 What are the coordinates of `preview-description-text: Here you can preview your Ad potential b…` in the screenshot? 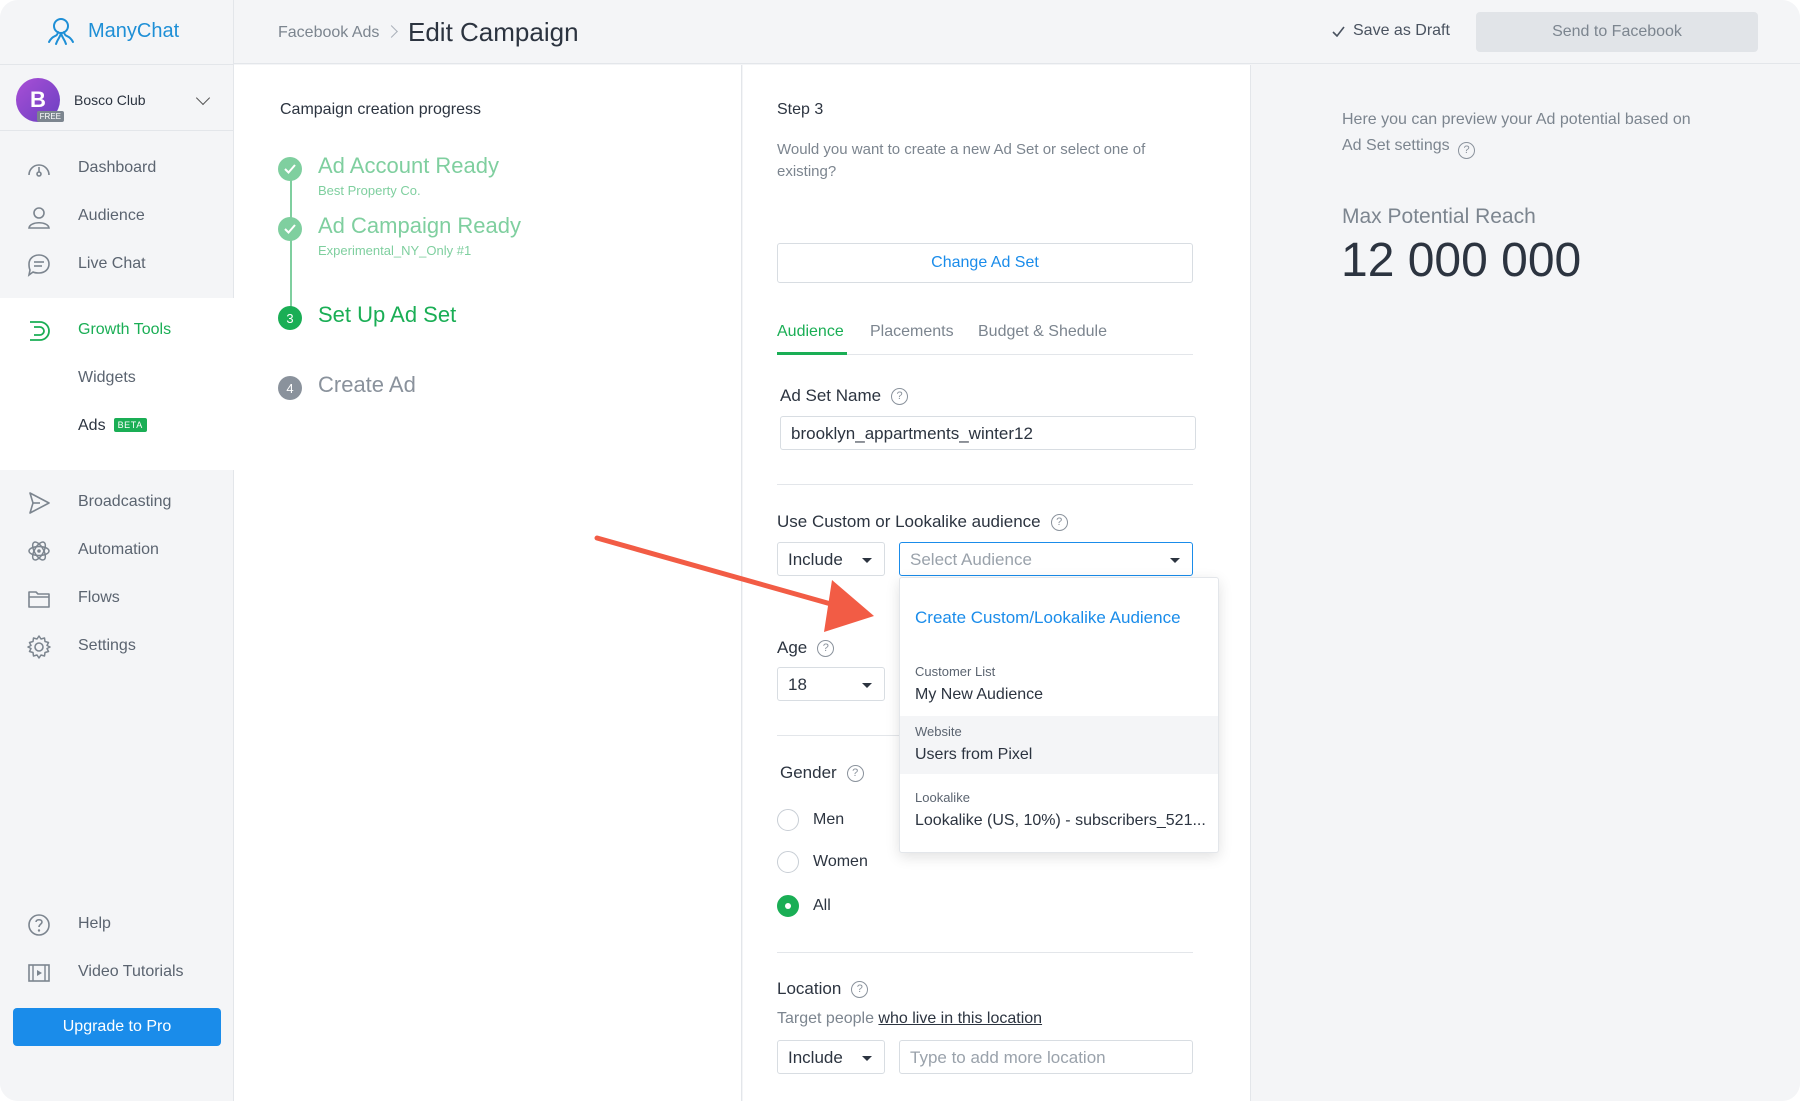 It's located at (1516, 132).